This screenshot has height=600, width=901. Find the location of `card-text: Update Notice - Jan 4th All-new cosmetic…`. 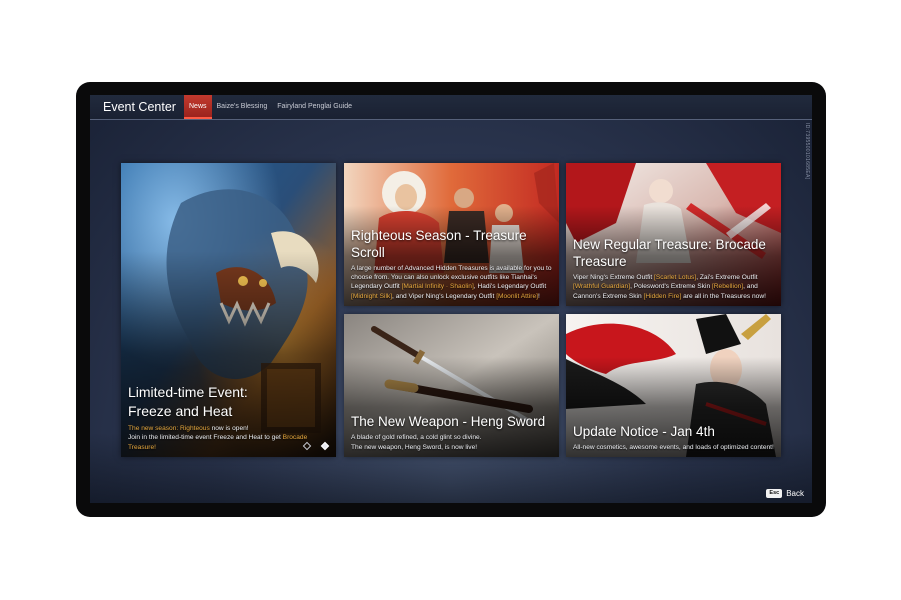

card-text: Update Notice - Jan 4th All-new cosmetic… is located at coordinates (673, 437).